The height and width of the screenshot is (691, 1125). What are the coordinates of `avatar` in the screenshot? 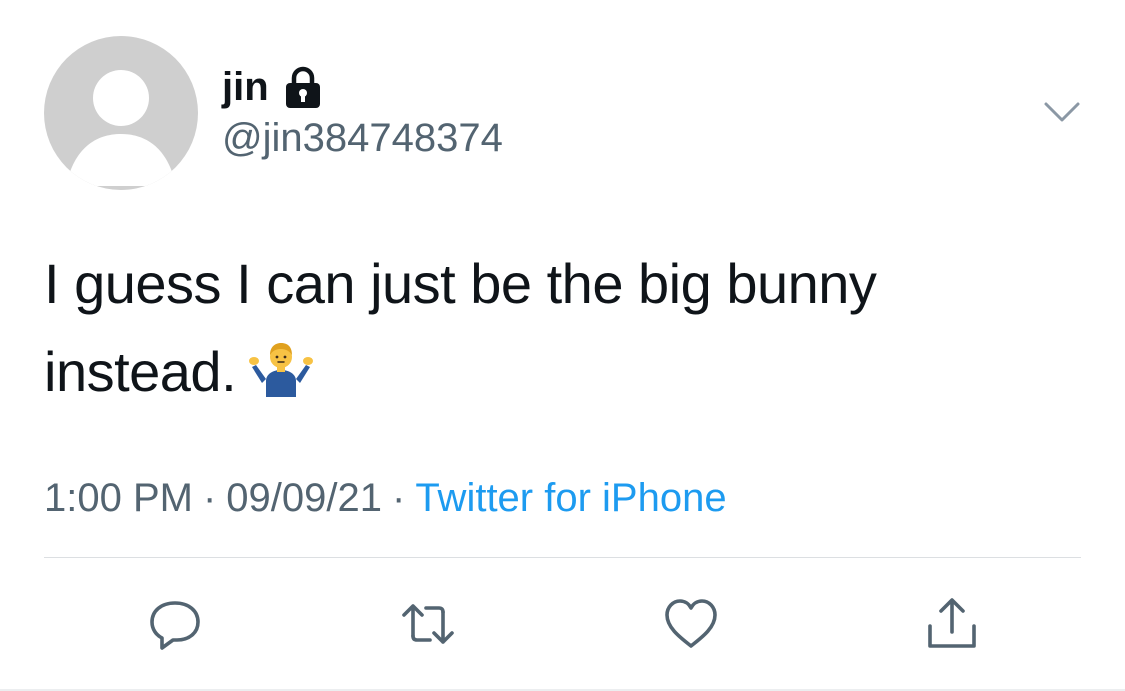 It's located at (121, 113).